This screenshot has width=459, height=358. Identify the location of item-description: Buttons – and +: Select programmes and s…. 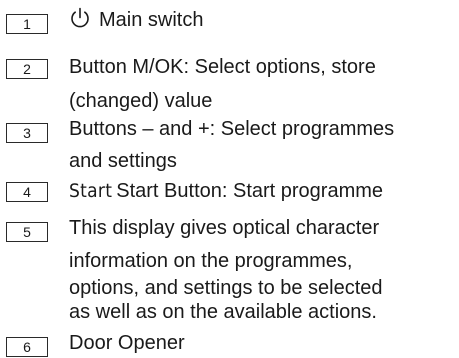
(261, 145).